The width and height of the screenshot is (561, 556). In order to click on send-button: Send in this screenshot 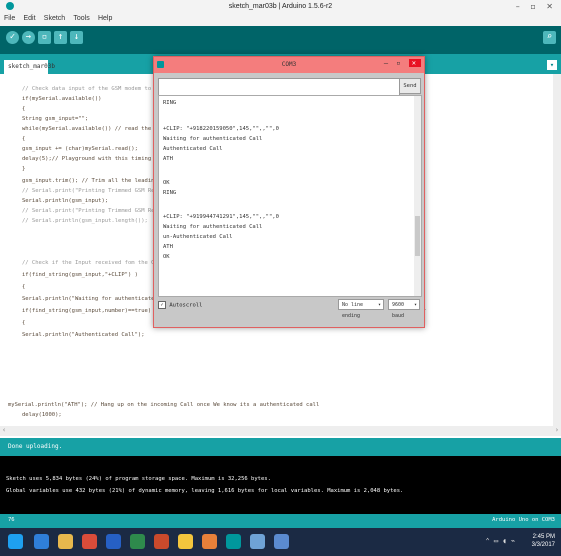, I will do `click(410, 86)`.